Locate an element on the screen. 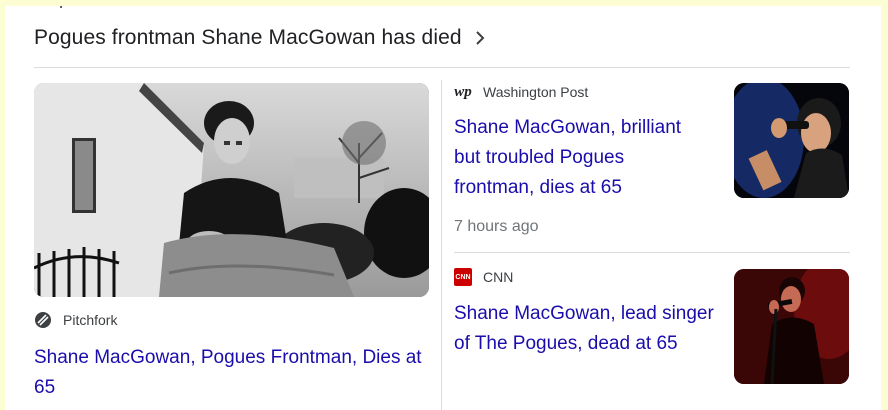  cnn-logo-icon: CNN is located at coordinates (463, 277).